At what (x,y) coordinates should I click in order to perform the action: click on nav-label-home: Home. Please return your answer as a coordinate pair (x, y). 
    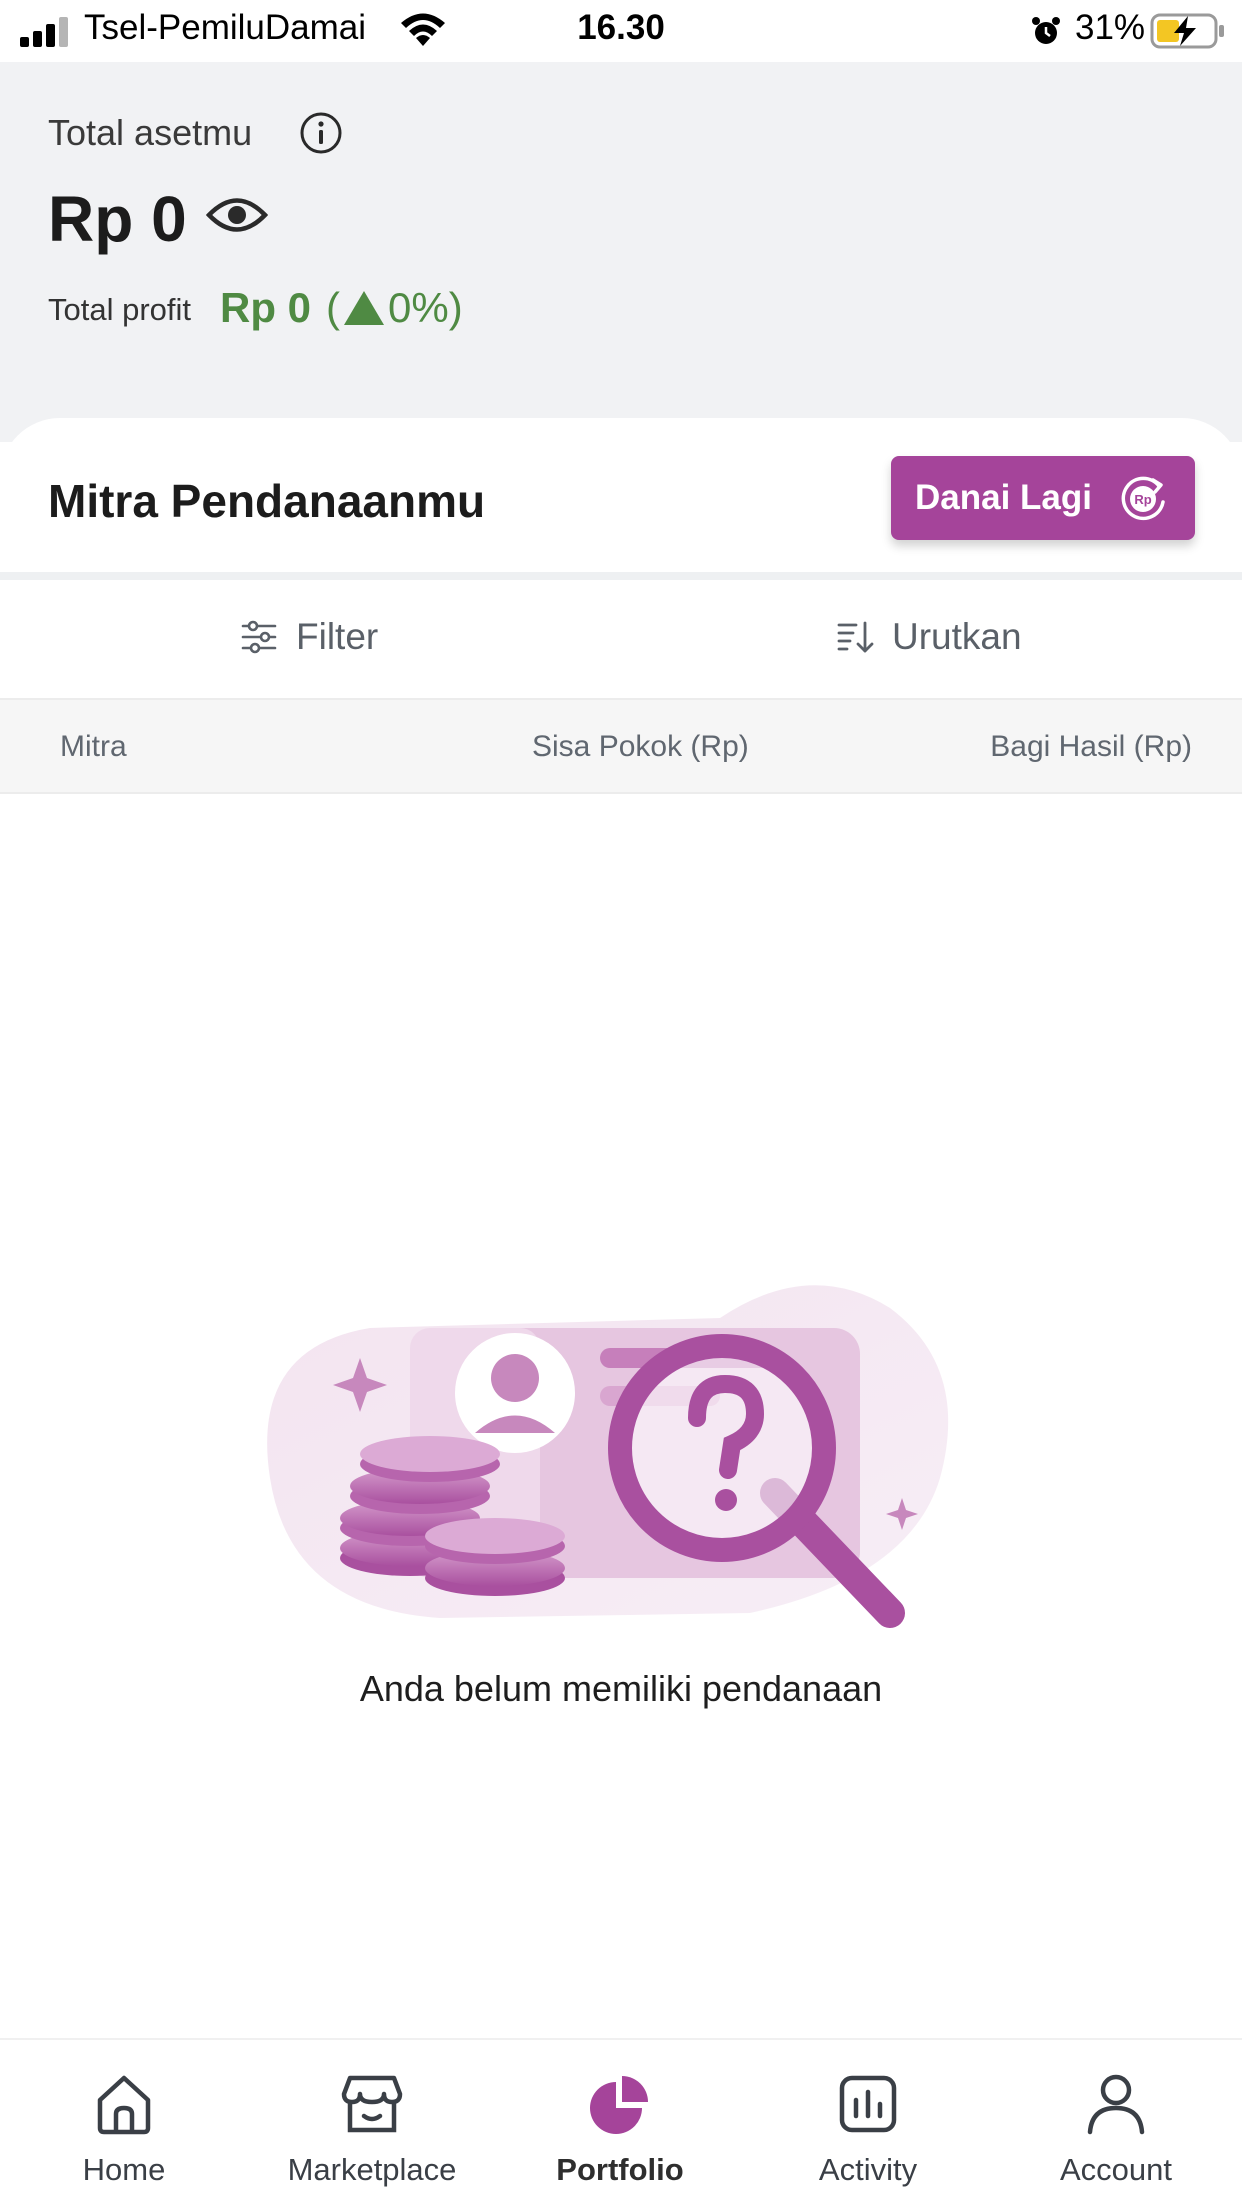
    Looking at the image, I should click on (124, 2169).